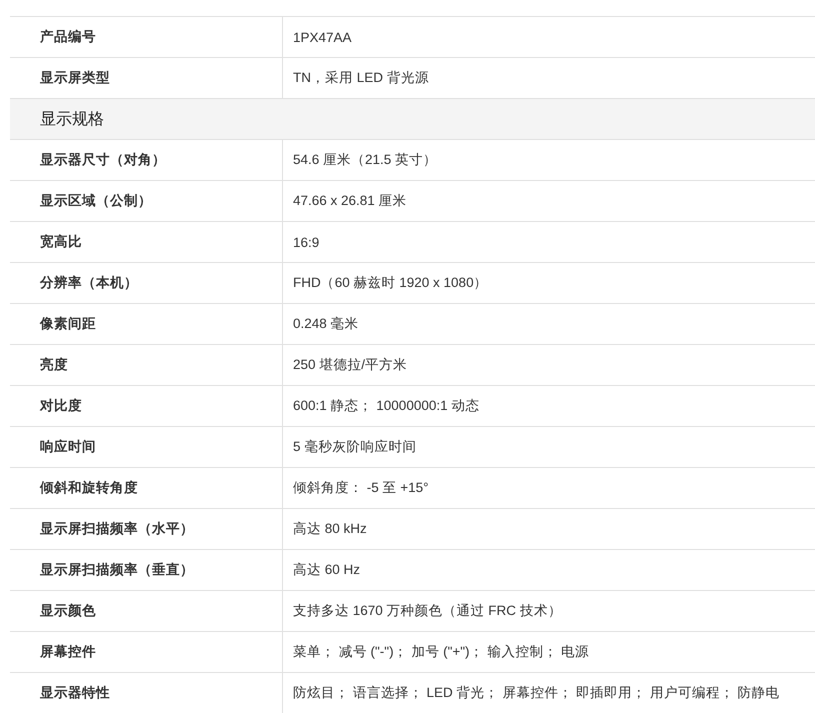 Image resolution: width=815 pixels, height=713 pixels. What do you see at coordinates (146, 652) in the screenshot?
I see `spec-label: 屏幕控件` at bounding box center [146, 652].